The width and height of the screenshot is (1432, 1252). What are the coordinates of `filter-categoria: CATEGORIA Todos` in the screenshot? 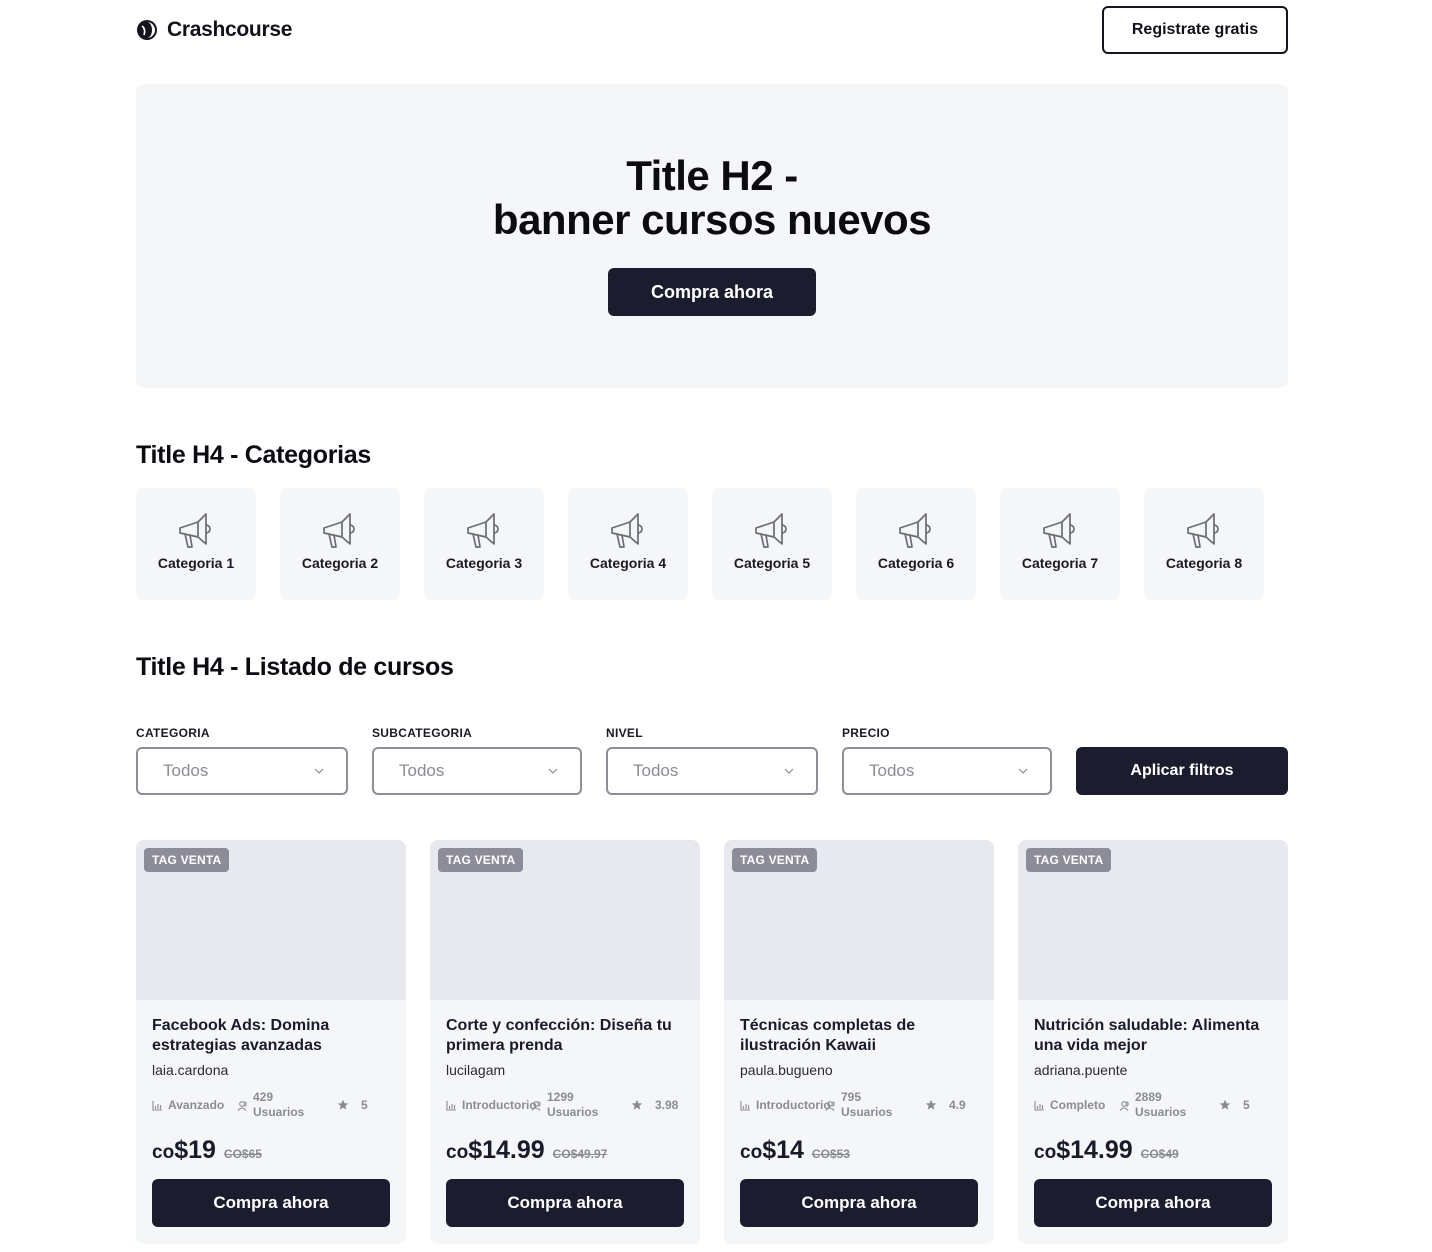 It's located at (242, 760).